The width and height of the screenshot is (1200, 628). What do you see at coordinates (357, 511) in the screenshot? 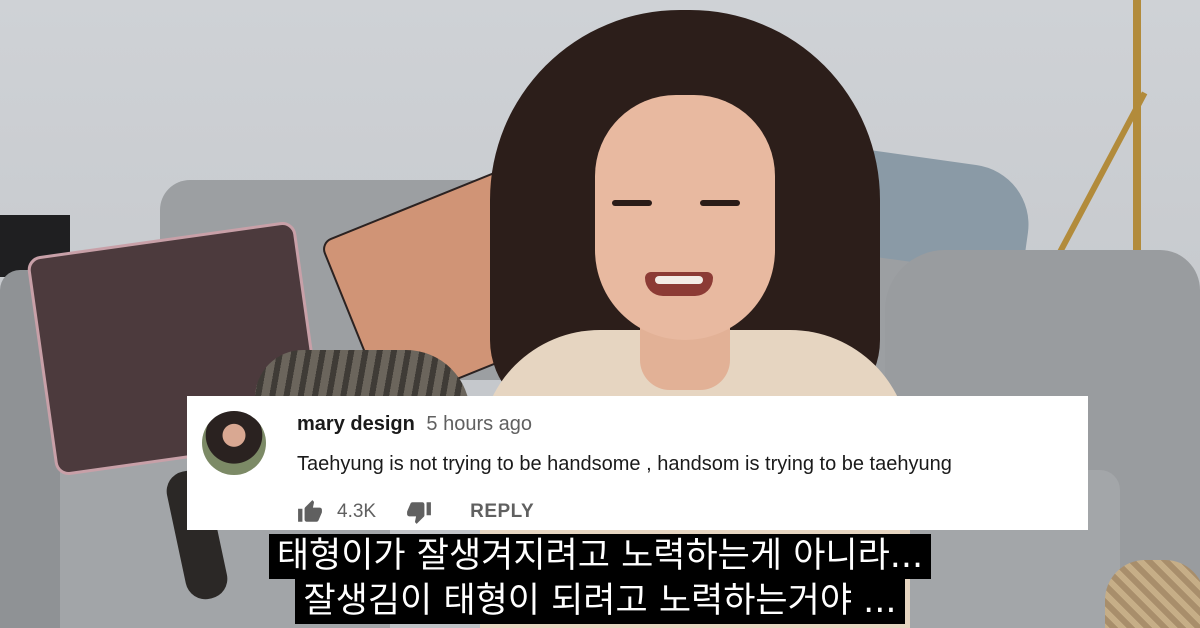
I see `like-count: 4.3K` at bounding box center [357, 511].